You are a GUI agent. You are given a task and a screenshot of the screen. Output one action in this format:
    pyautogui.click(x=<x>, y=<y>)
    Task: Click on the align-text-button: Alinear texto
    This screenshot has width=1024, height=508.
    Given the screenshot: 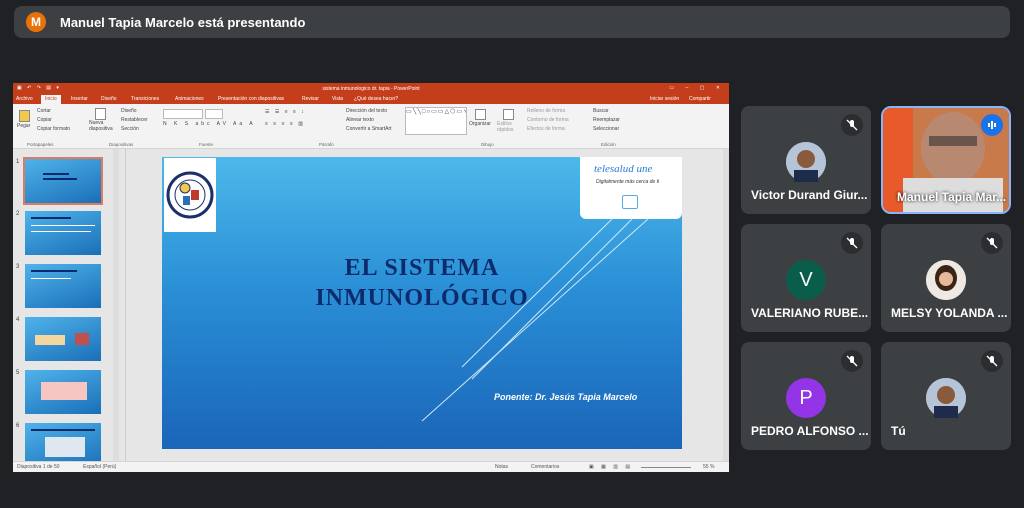 What is the action you would take?
    pyautogui.click(x=360, y=120)
    